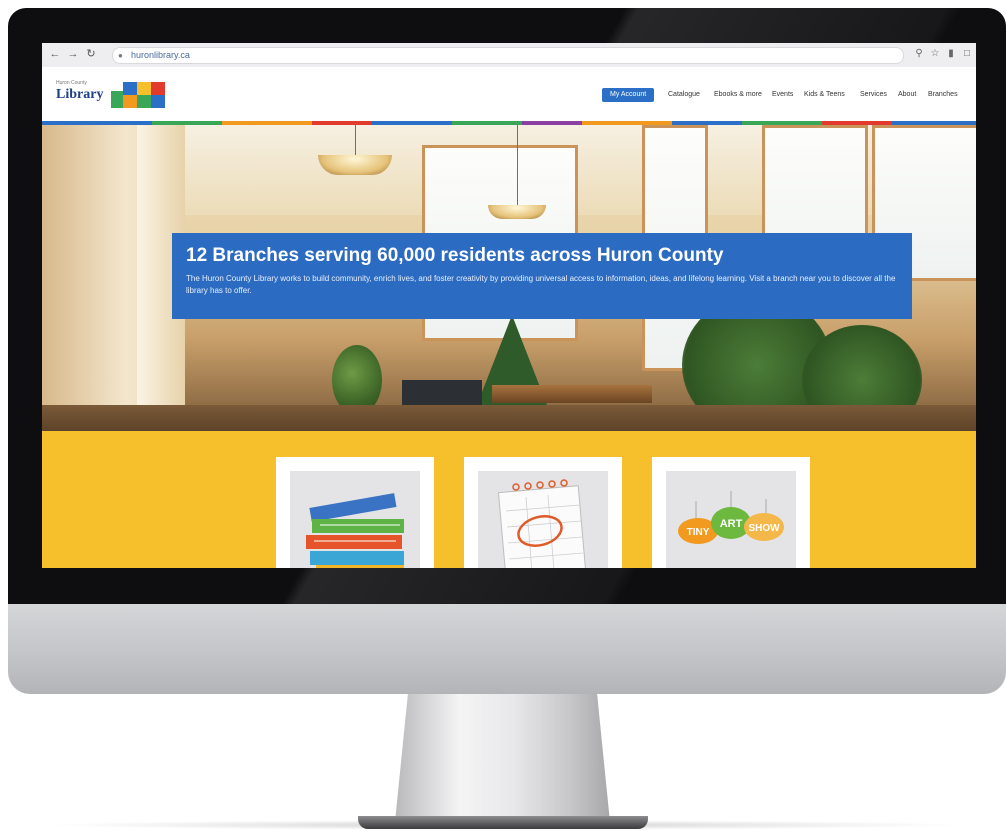 The height and width of the screenshot is (831, 1006). I want to click on badge-word-art: ART, so click(731, 524).